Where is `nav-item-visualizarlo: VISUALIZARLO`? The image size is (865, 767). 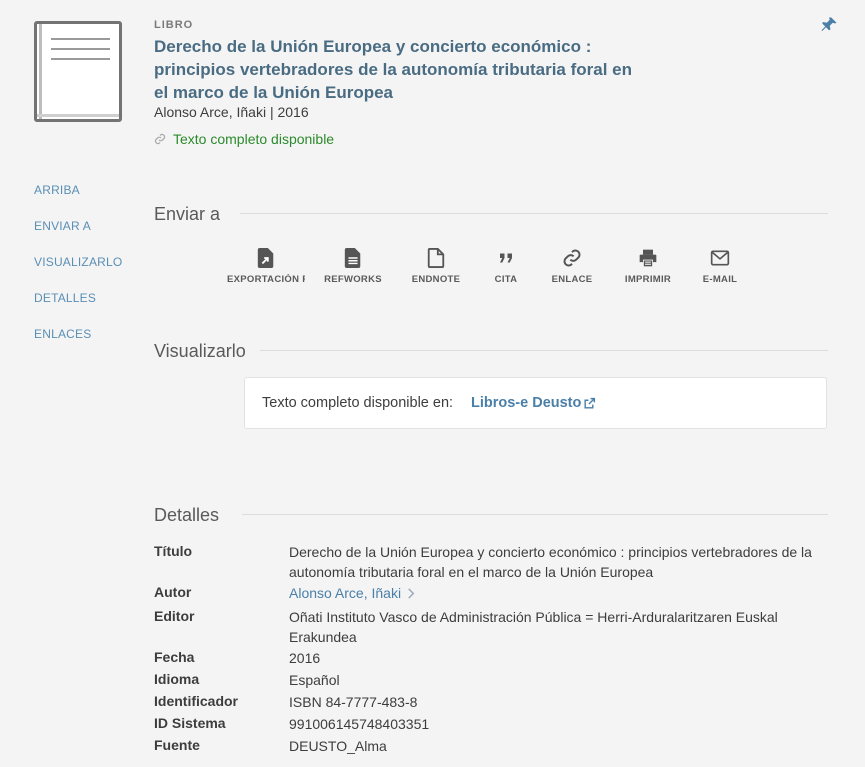
nav-item-visualizarlo: VISUALIZARLO is located at coordinates (78, 262).